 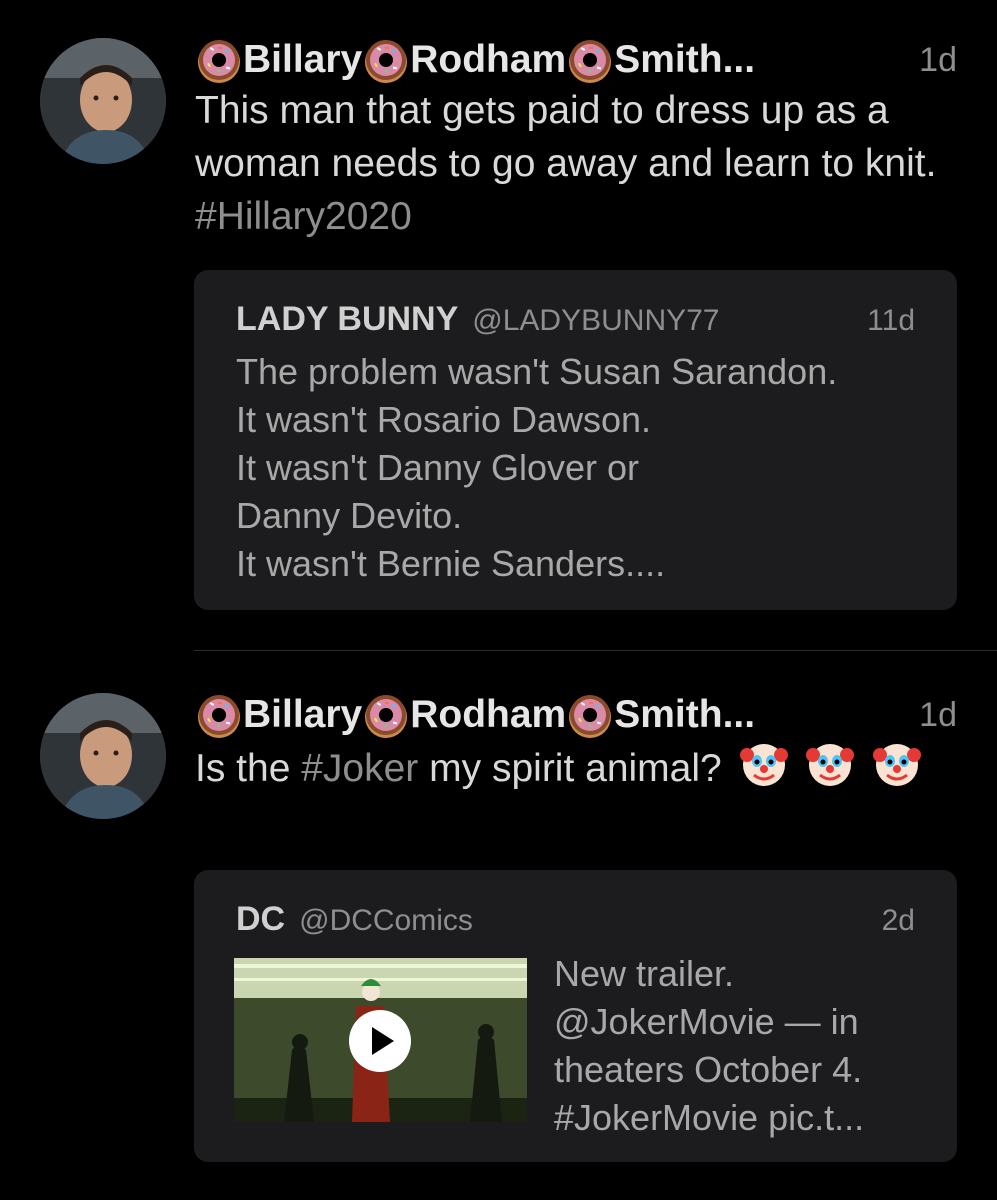 What do you see at coordinates (359, 768) in the screenshot?
I see `hashtag-link: #Joker` at bounding box center [359, 768].